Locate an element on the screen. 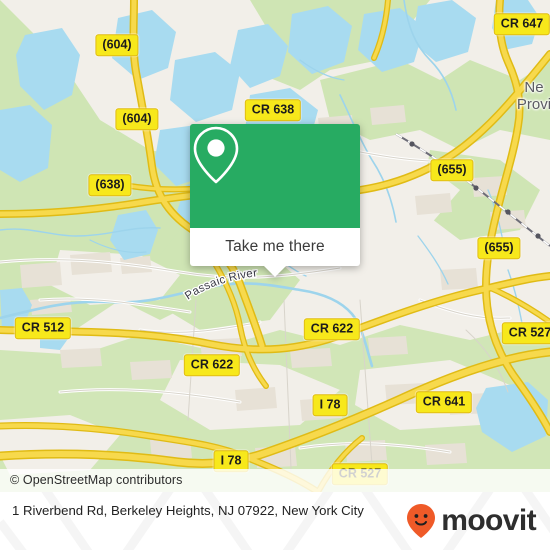  place-label-line: Ne is located at coordinates (534, 87).